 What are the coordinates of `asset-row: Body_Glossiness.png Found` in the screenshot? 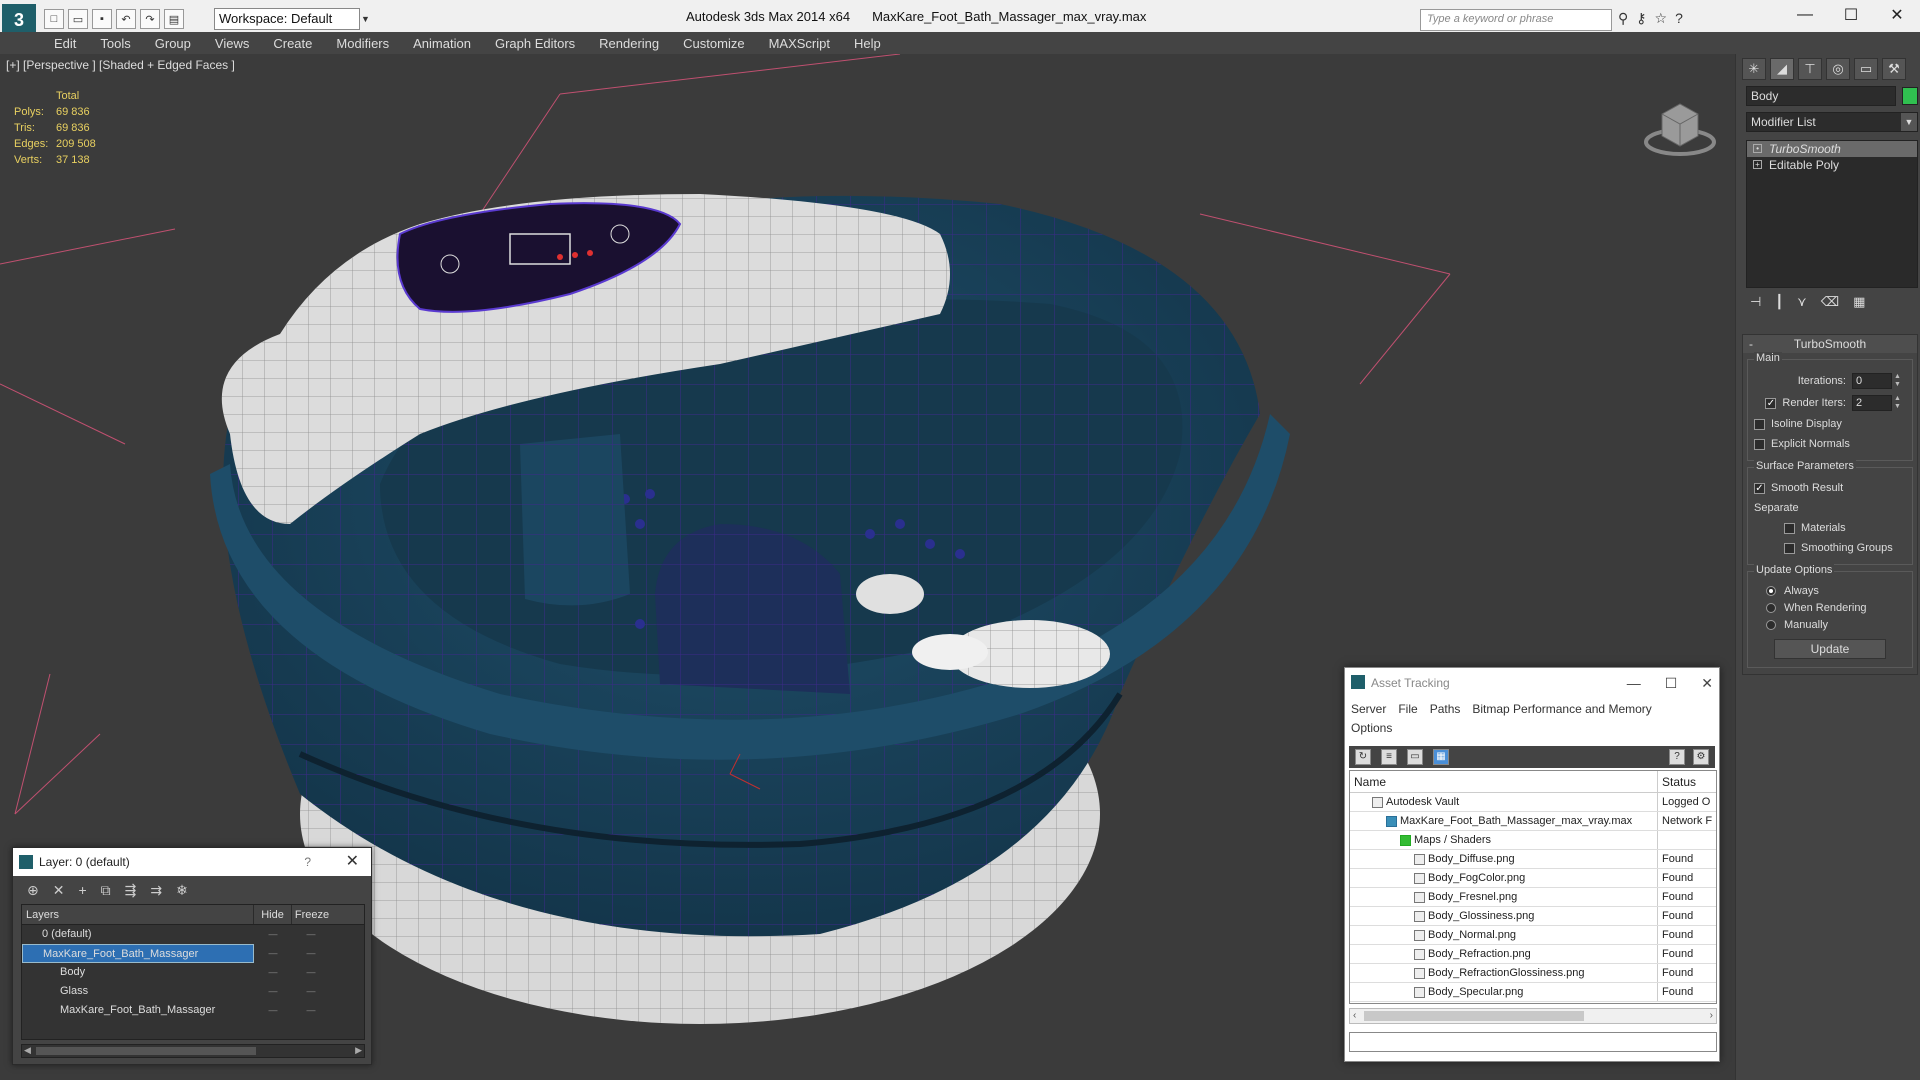 It's located at (1533, 916).